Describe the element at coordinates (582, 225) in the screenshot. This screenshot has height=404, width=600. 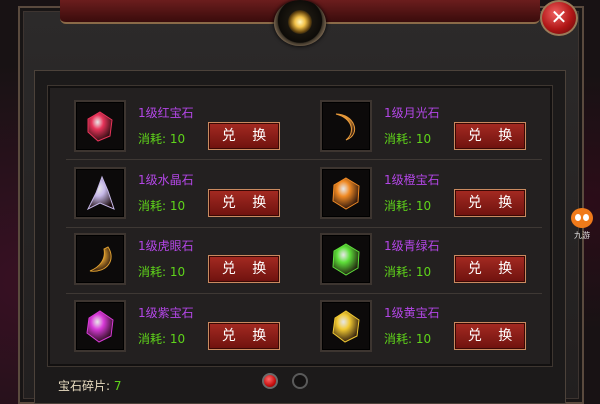
I see `mascot-icon: 九游` at that location.